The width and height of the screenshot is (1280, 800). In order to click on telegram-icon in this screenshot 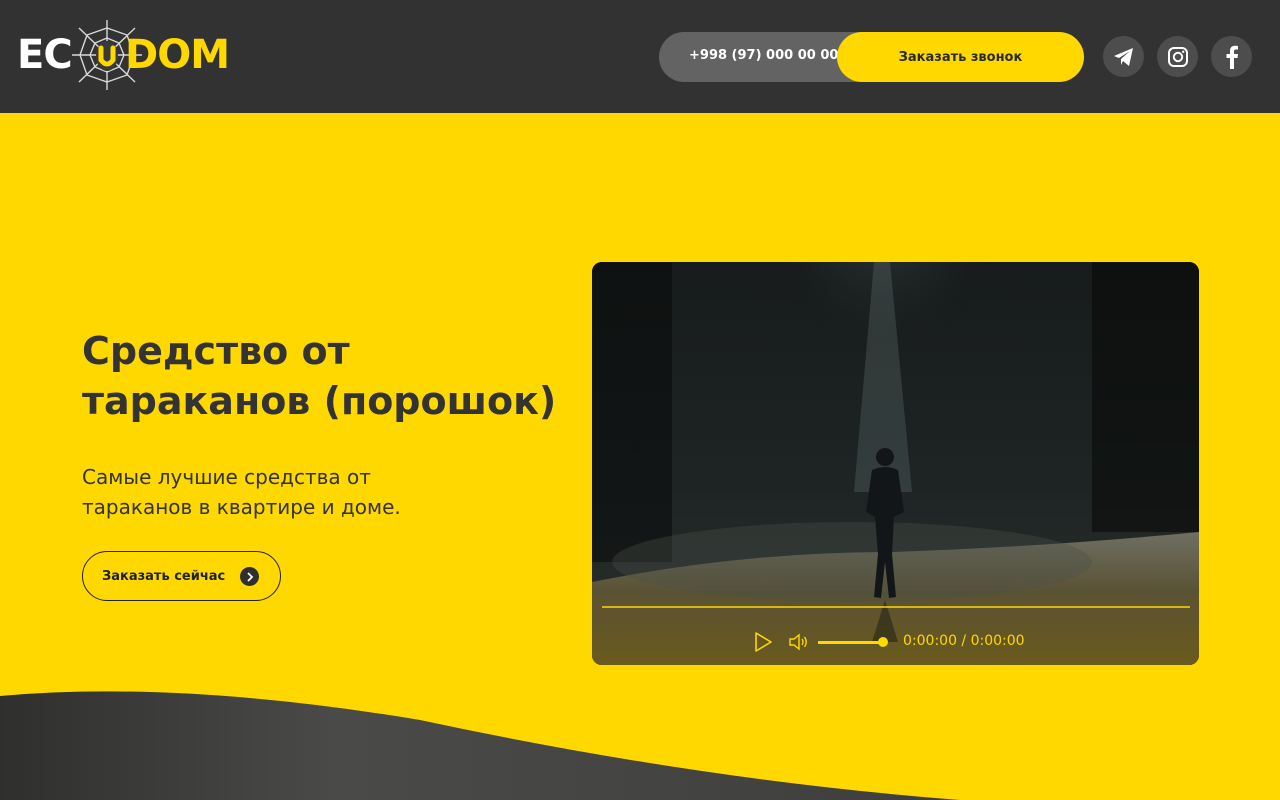, I will do `click(1123, 56)`.